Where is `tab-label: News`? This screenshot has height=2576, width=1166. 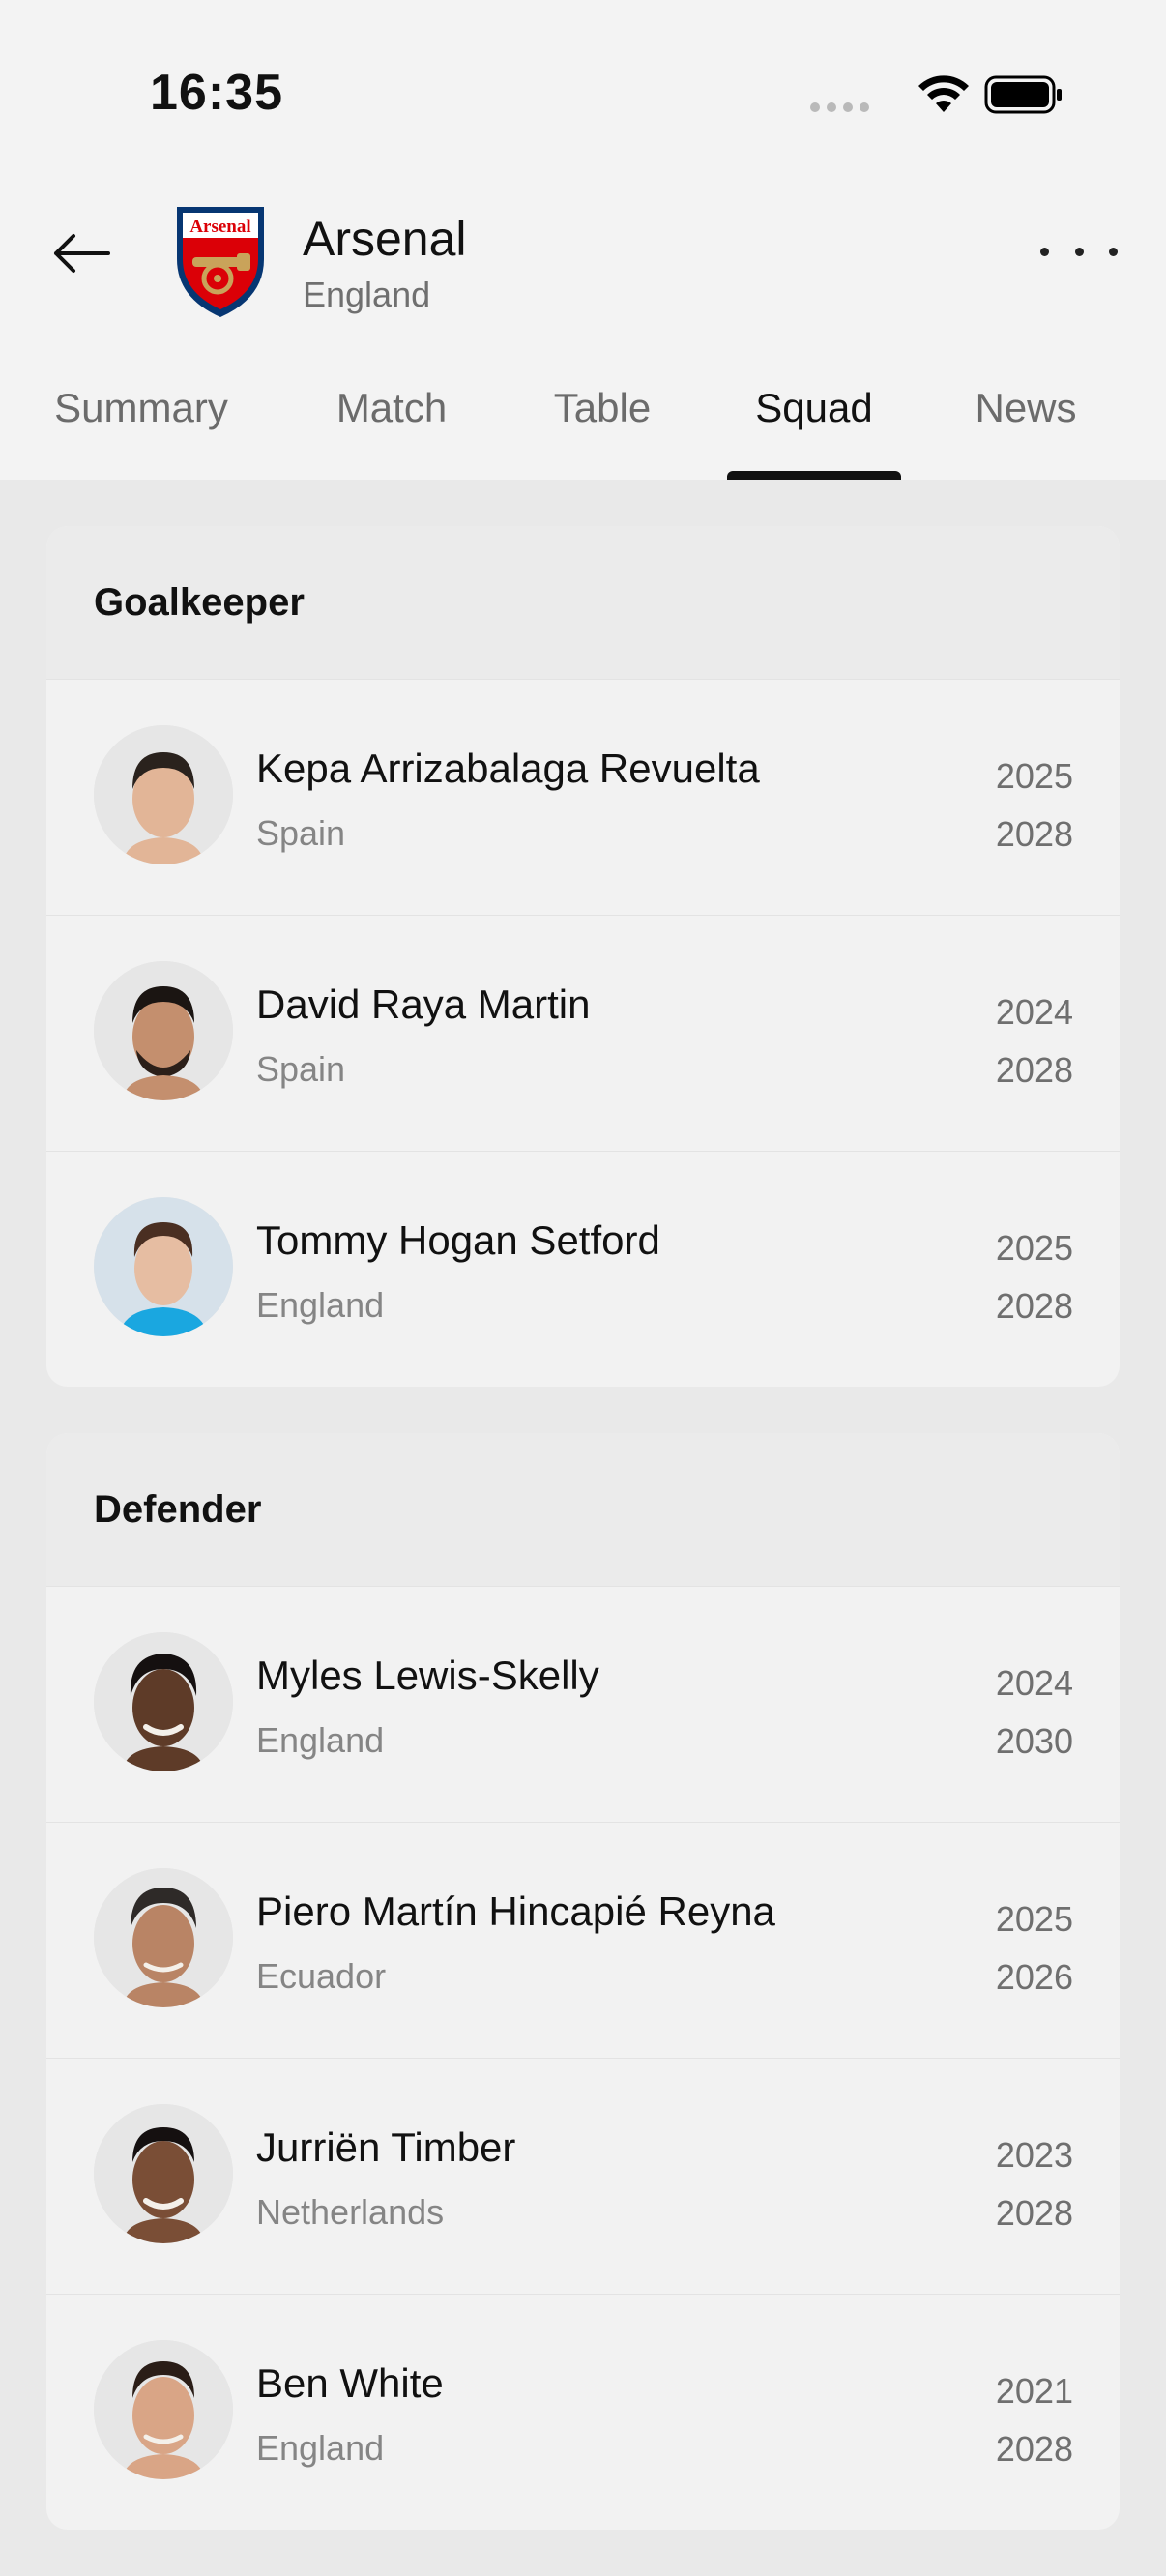
tab-label: News is located at coordinates (1026, 407).